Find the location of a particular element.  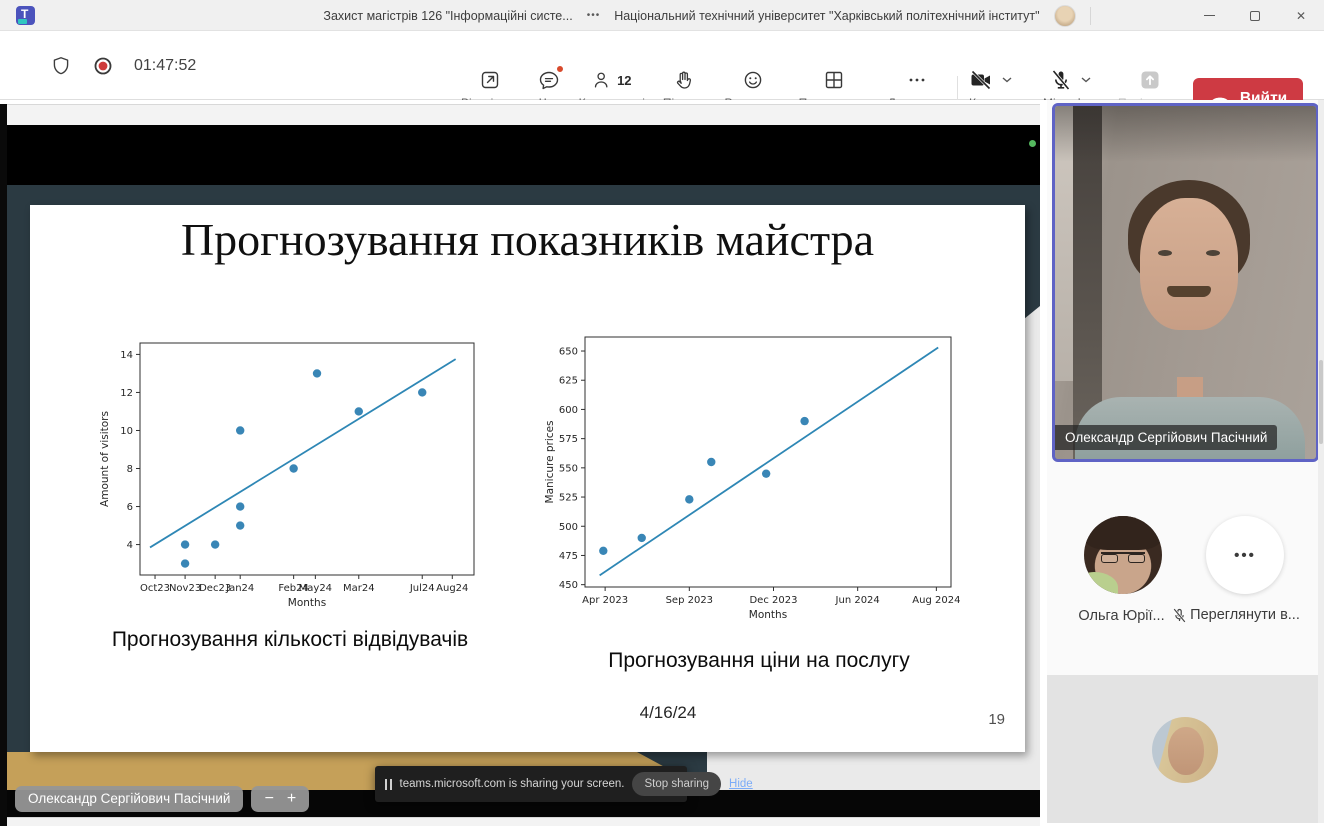

svg-text: Dec 2023 is located at coordinates (773, 600).